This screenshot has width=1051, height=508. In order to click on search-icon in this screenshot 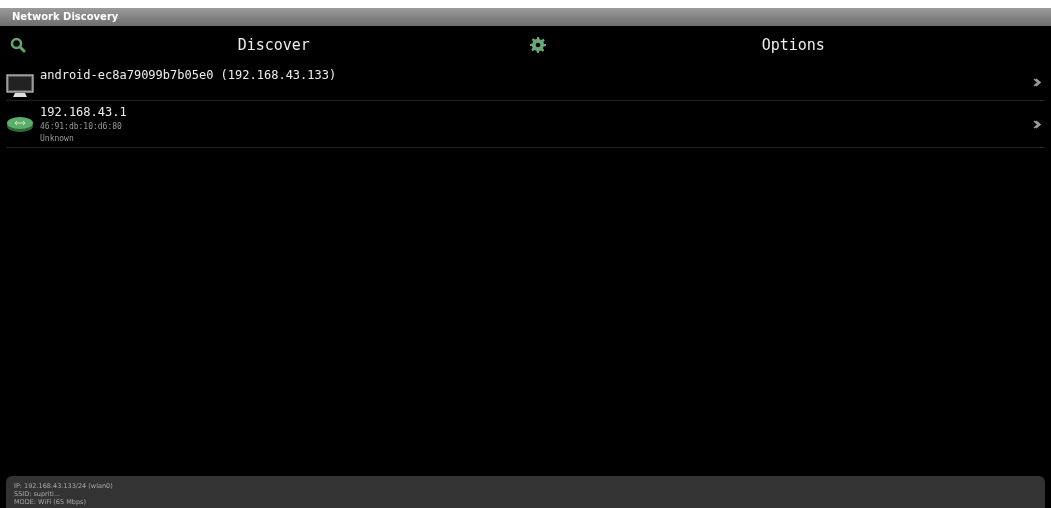, I will do `click(18, 45)`.